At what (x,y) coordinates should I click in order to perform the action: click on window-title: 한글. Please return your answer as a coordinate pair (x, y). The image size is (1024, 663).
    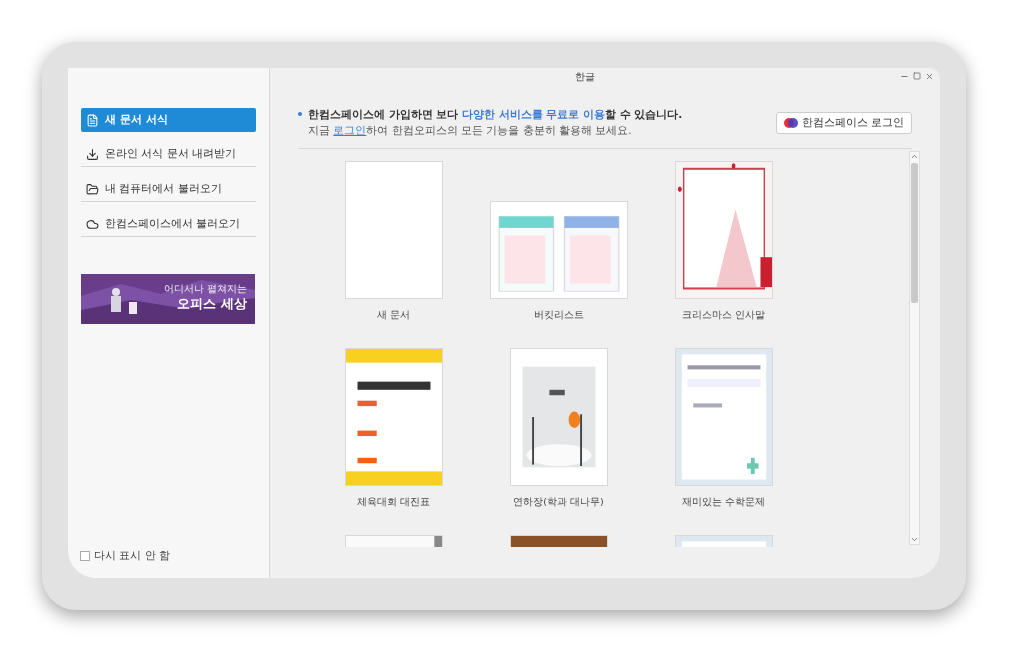
    Looking at the image, I should click on (585, 76).